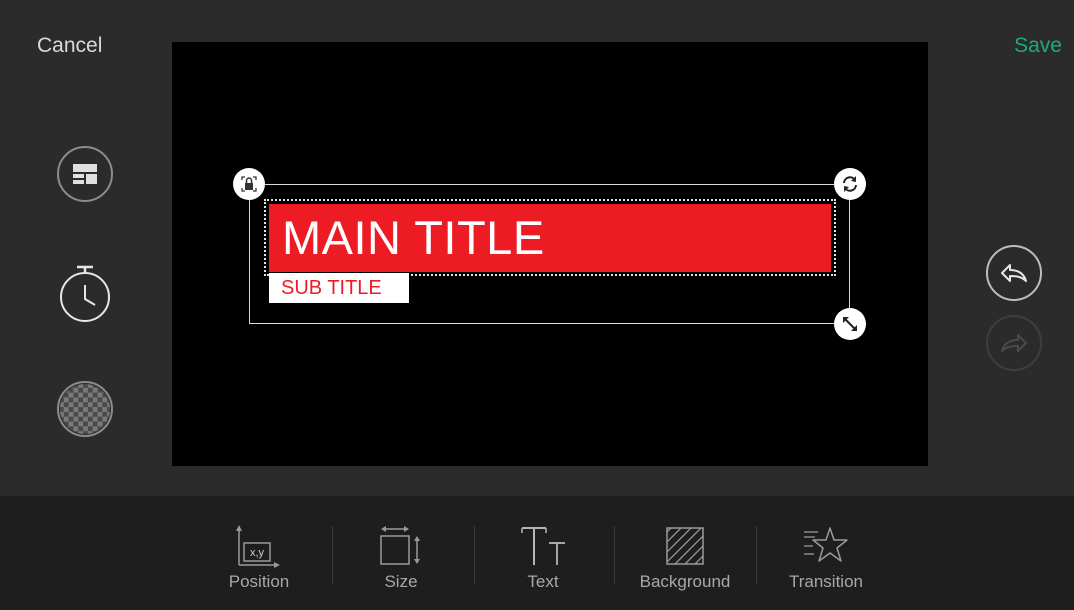 The image size is (1074, 610). I want to click on transparency-checker-icon, so click(85, 409).